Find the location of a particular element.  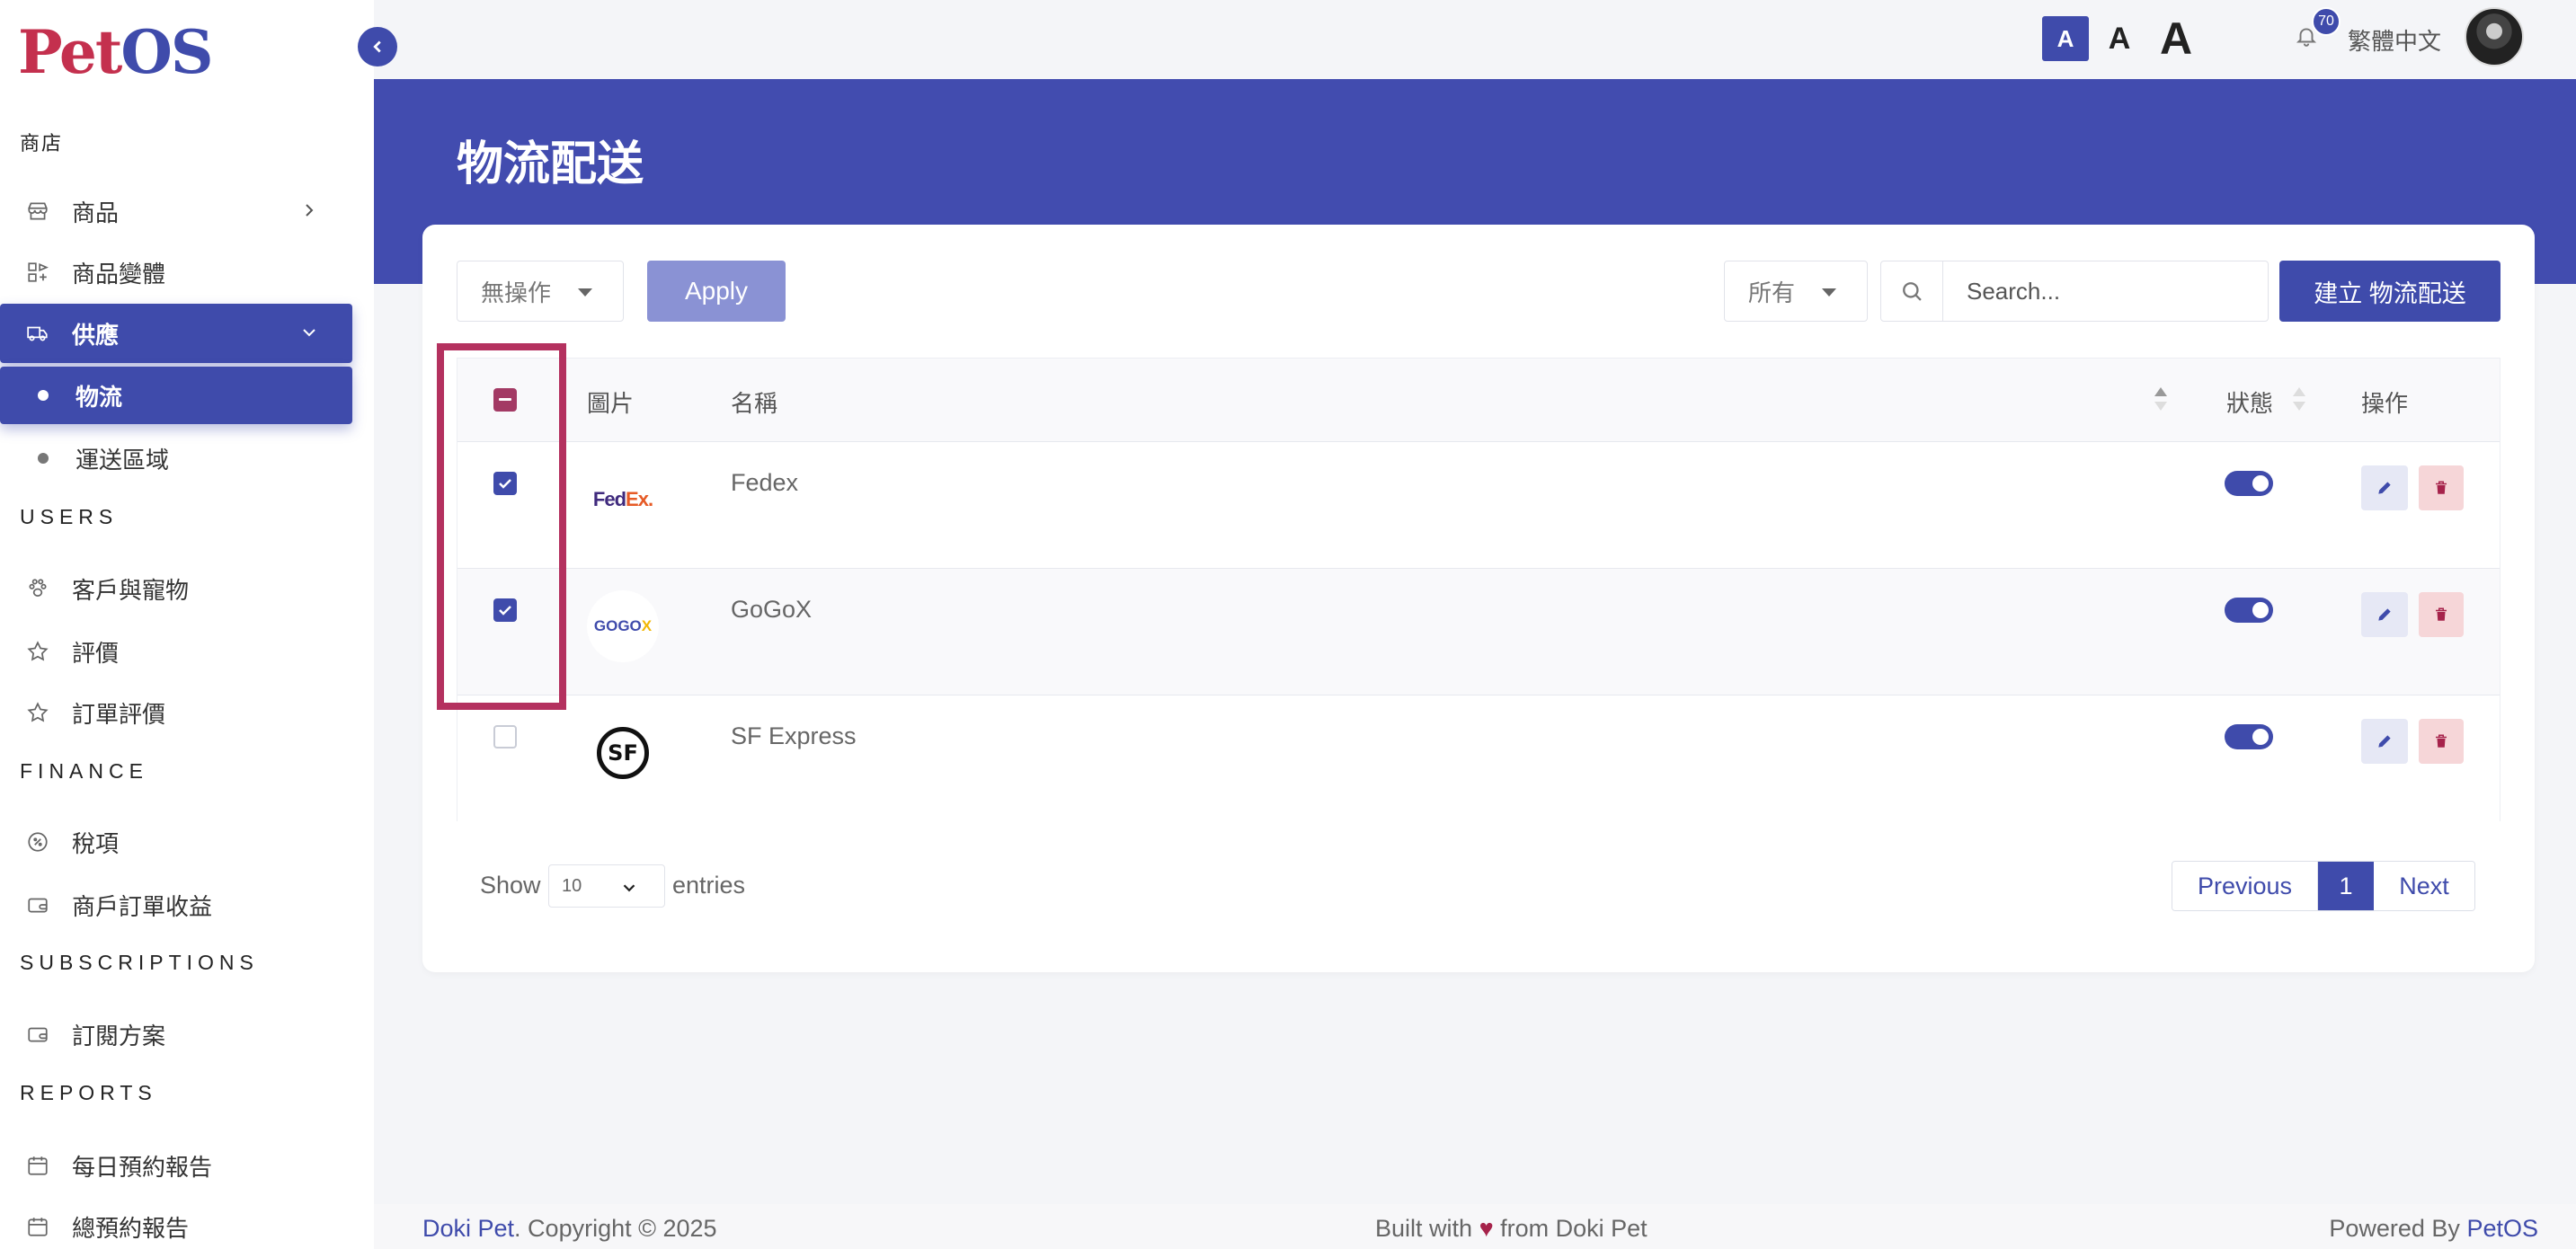

sidebar-item-label: 商品變體 is located at coordinates (119, 274).